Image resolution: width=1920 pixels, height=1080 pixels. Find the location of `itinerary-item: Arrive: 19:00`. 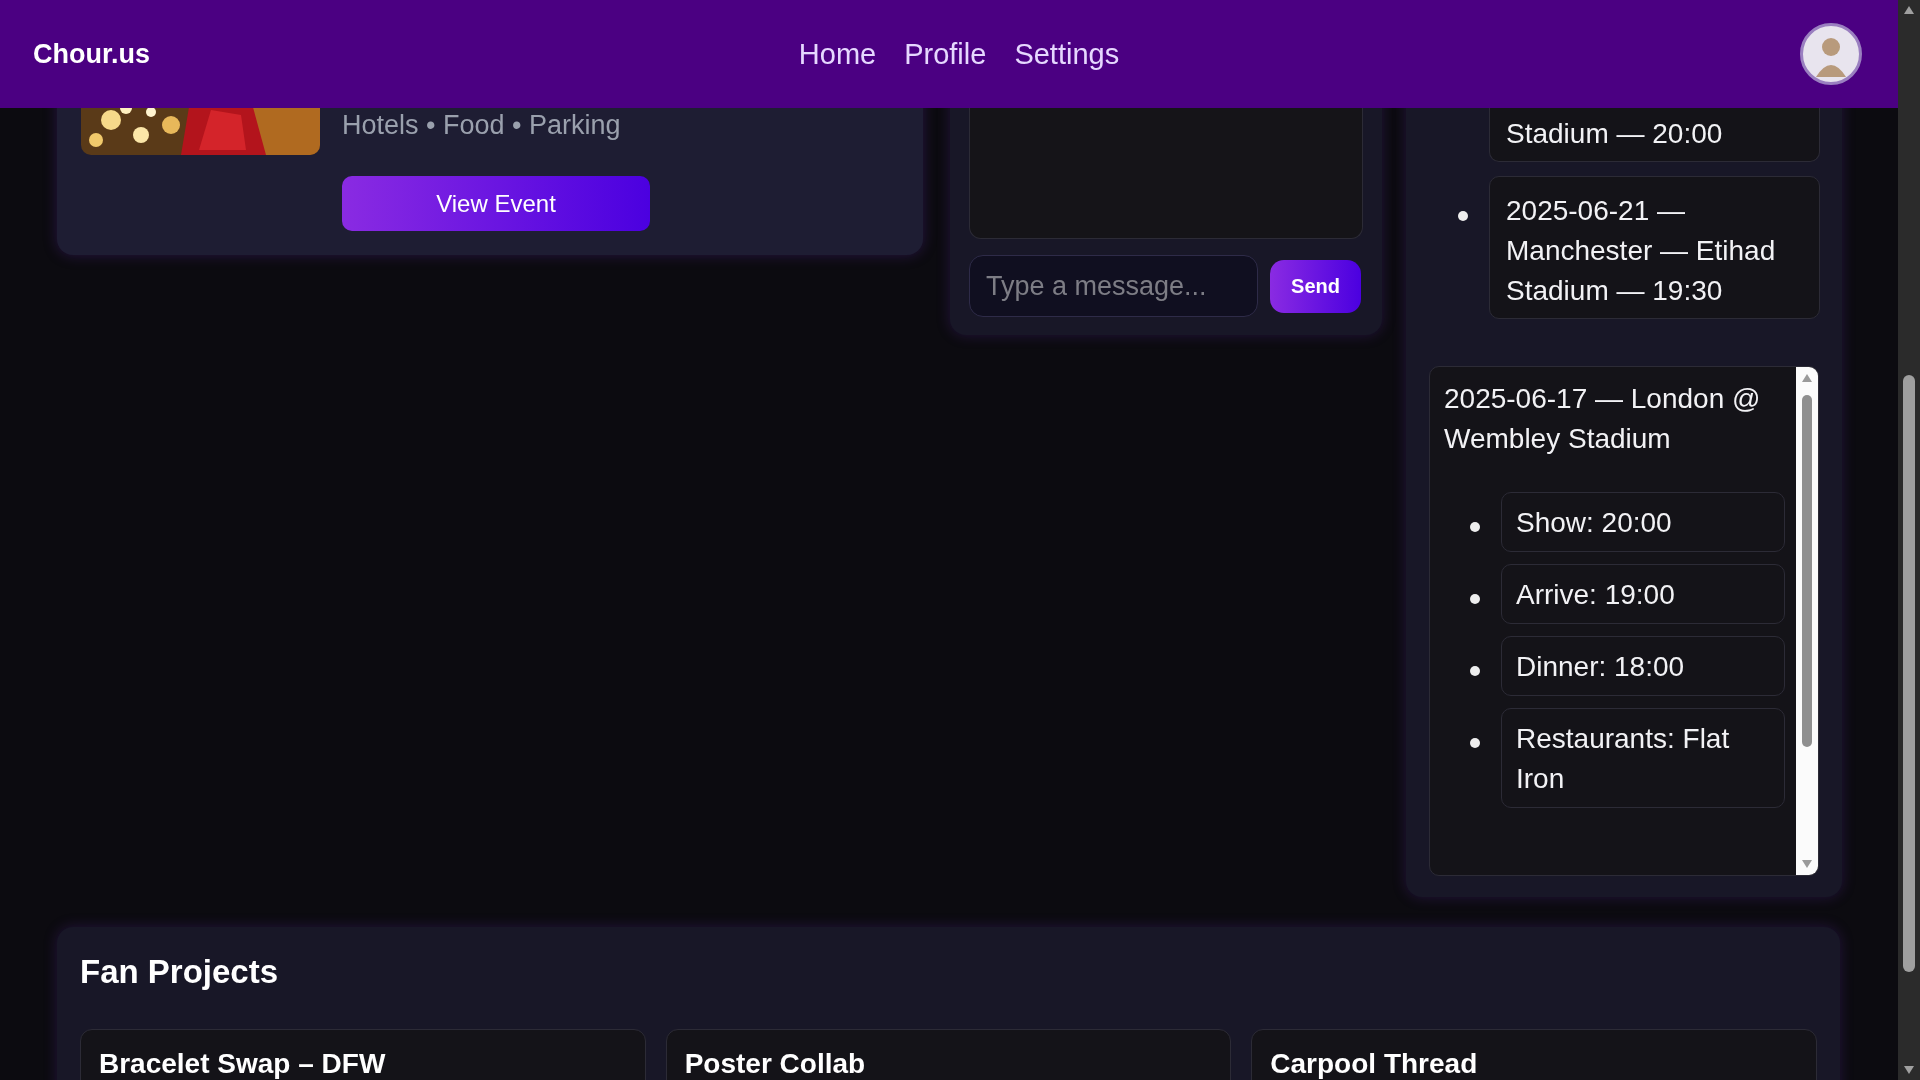

itinerary-item: Arrive: 19:00 is located at coordinates (1643, 594).